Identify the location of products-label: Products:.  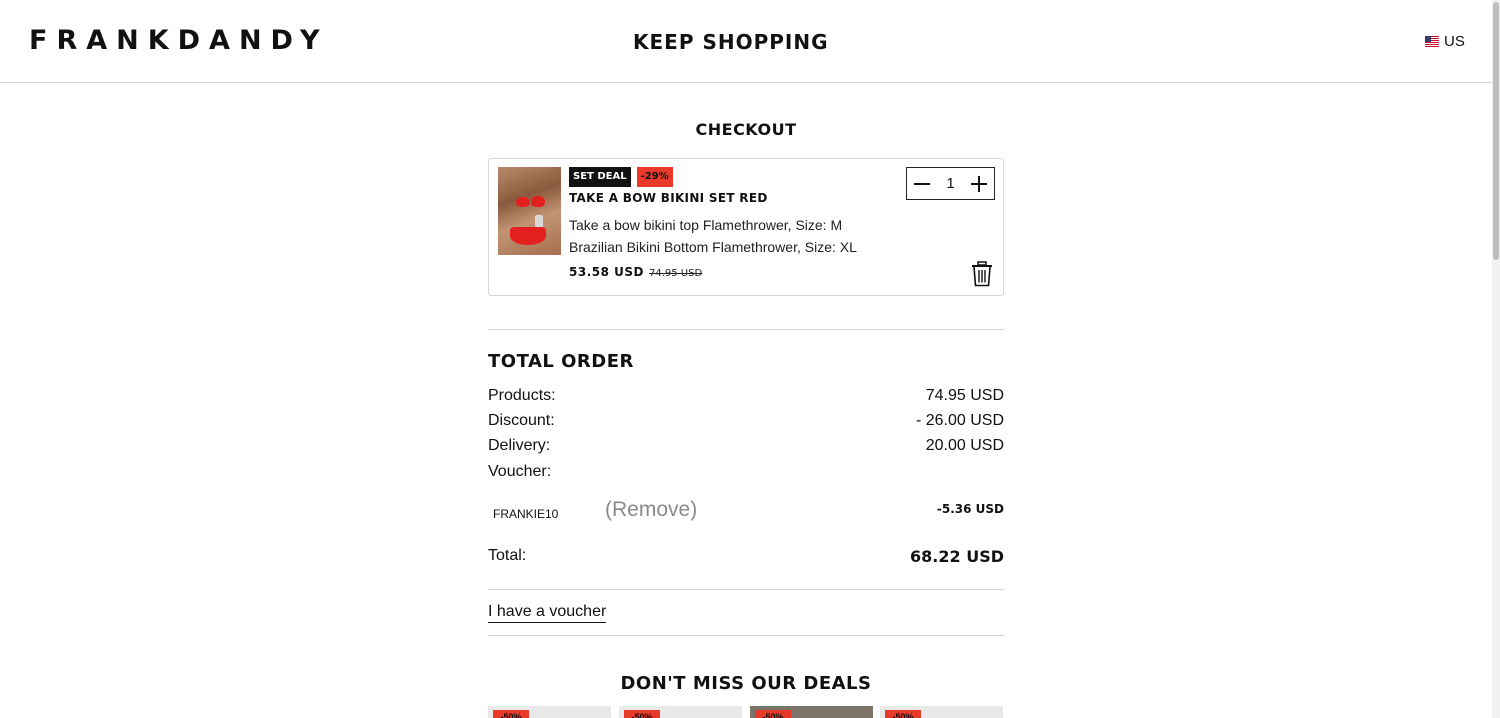
(522, 395).